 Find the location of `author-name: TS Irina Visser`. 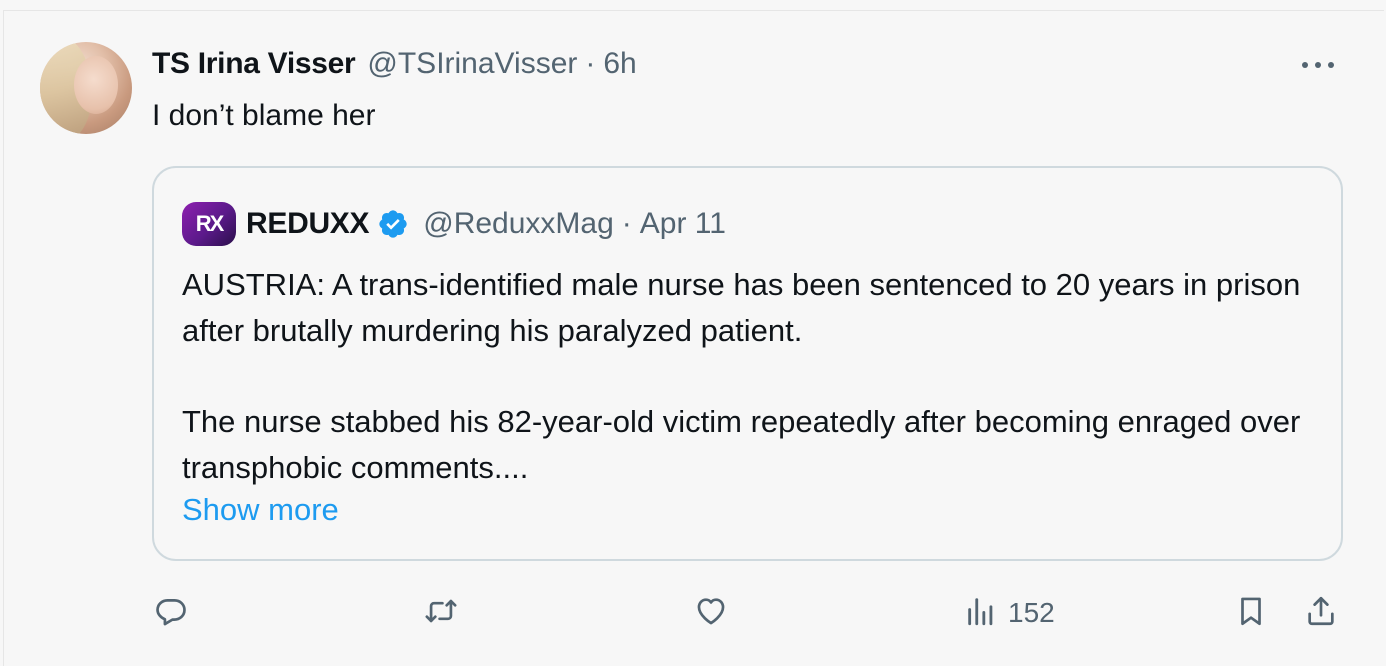

author-name: TS Irina Visser is located at coordinates (254, 64).